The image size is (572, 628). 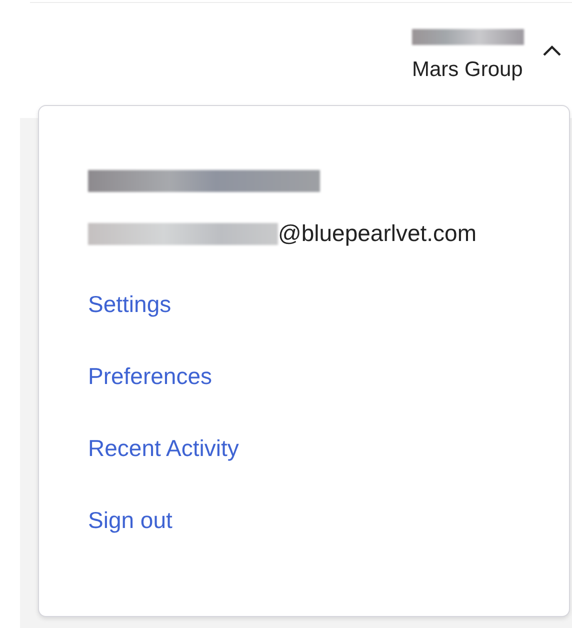 I want to click on menu-link: Recent Activity, so click(x=163, y=448).